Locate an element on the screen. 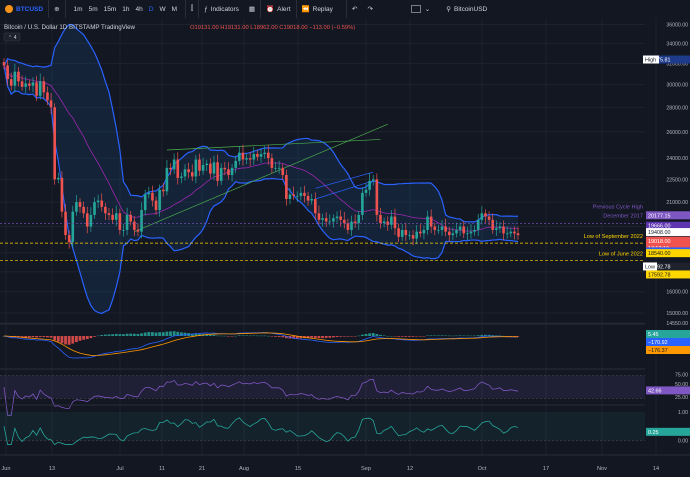 Image resolution: width=690 pixels, height=477 pixels. price-tick-label: 34000.00 is located at coordinates (677, 44).